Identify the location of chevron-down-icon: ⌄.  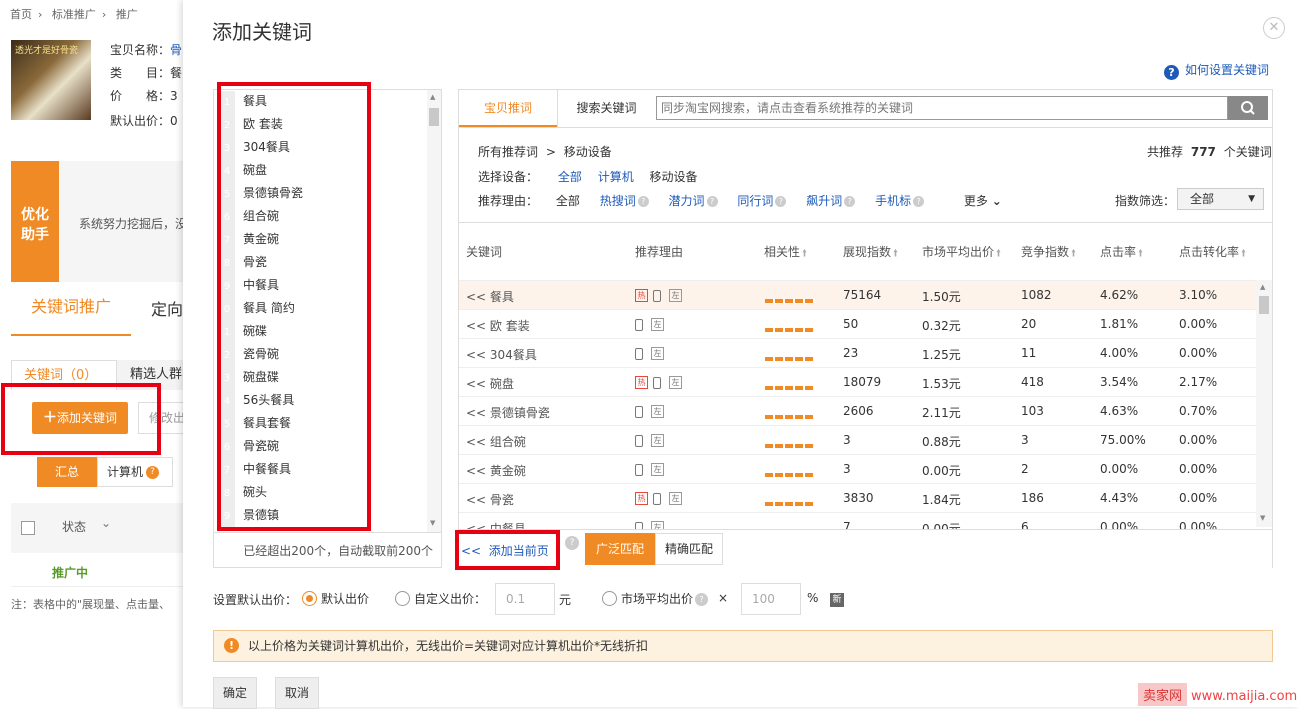
(106, 523).